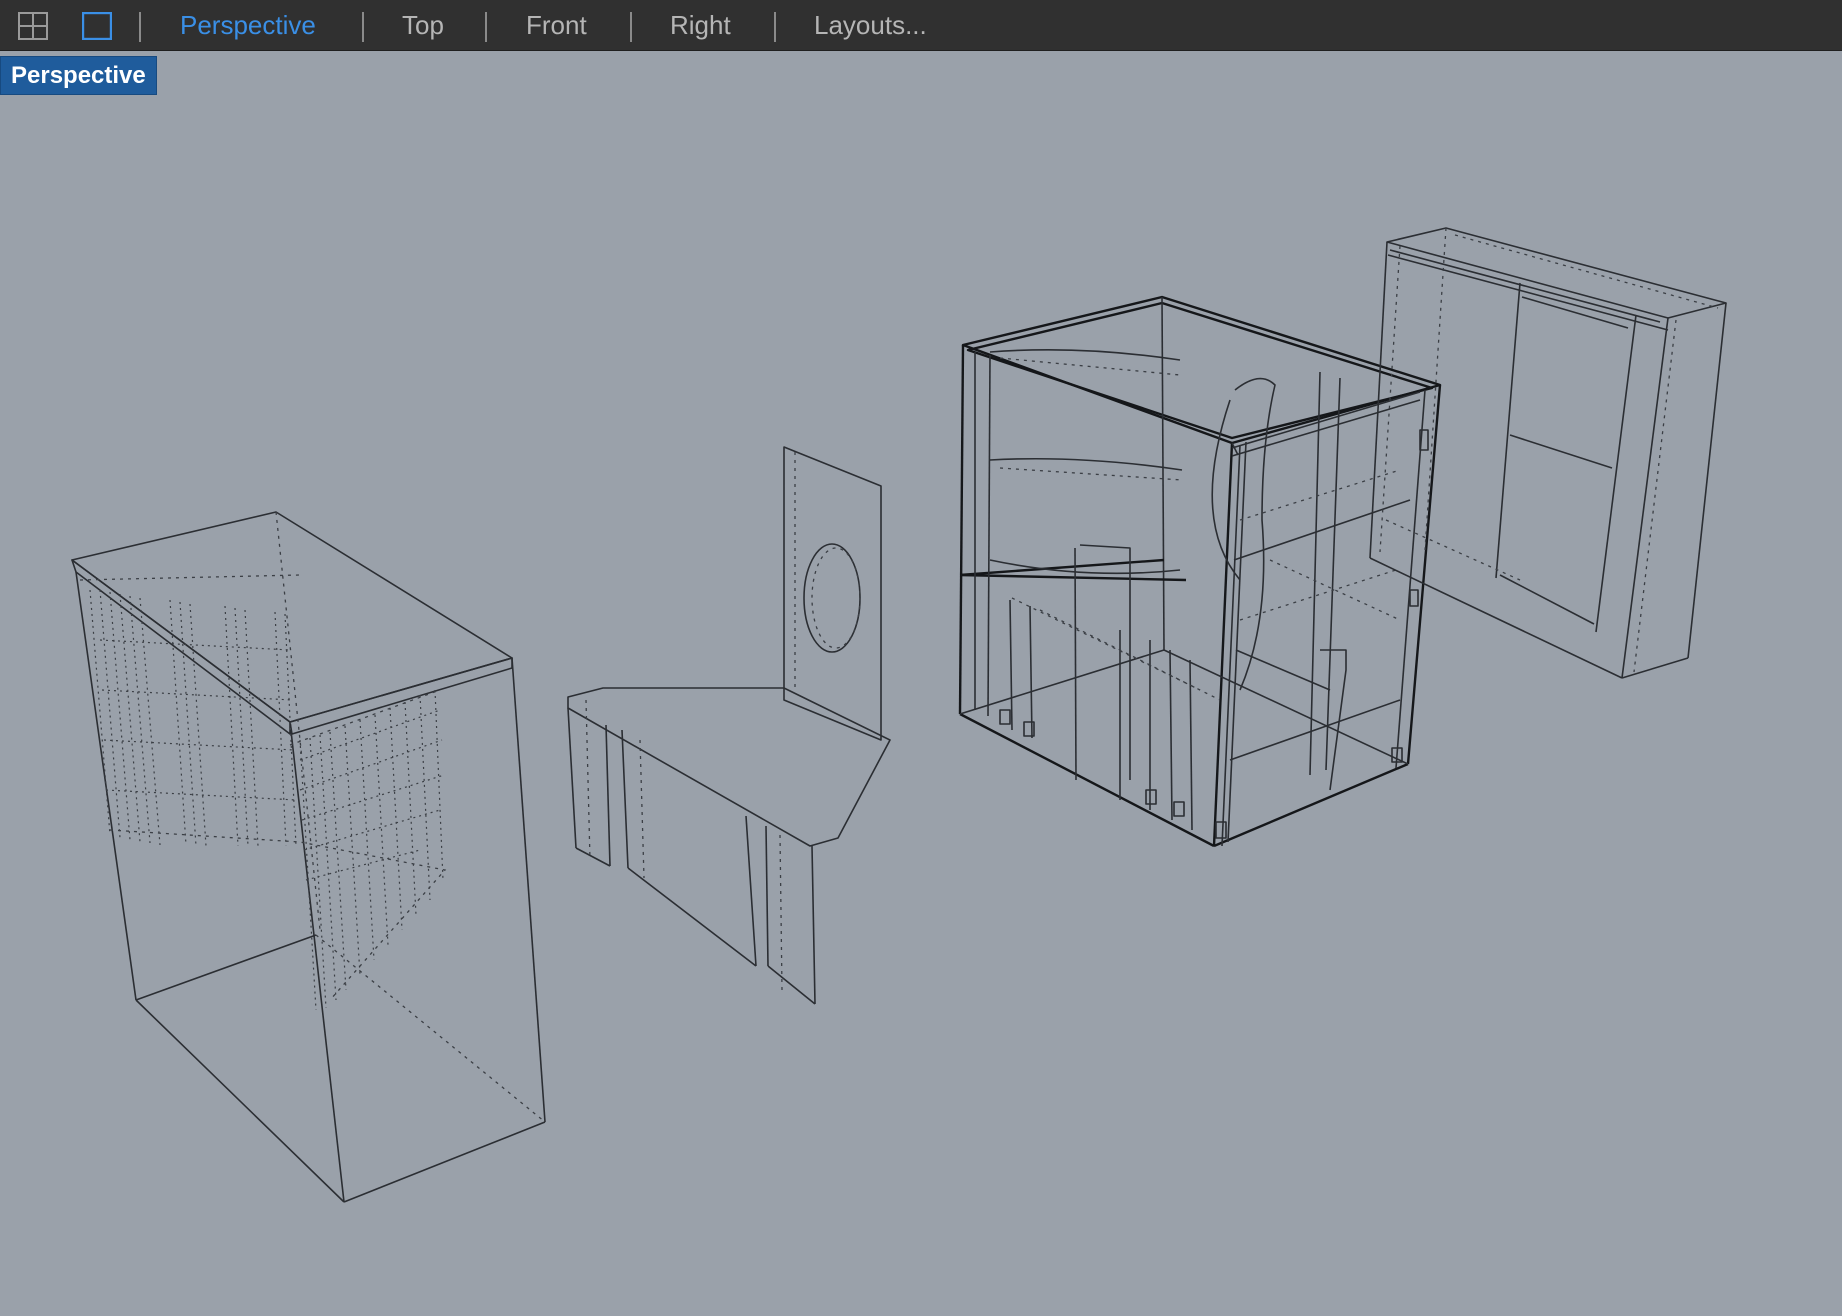 This screenshot has width=1842, height=1316. Describe the element at coordinates (729, 725) in the screenshot. I see `wireframe-desk-panel` at that location.